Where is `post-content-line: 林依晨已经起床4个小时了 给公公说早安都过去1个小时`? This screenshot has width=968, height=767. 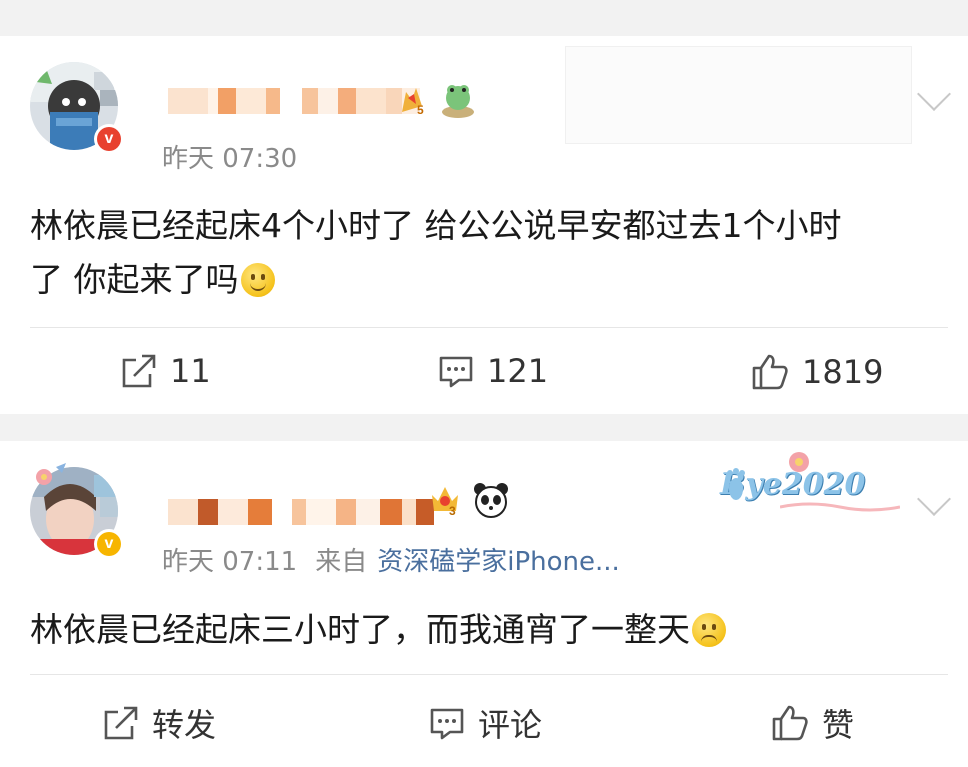 post-content-line: 林依晨已经起床4个小时了 给公公说早安都过去1个小时 is located at coordinates (436, 225).